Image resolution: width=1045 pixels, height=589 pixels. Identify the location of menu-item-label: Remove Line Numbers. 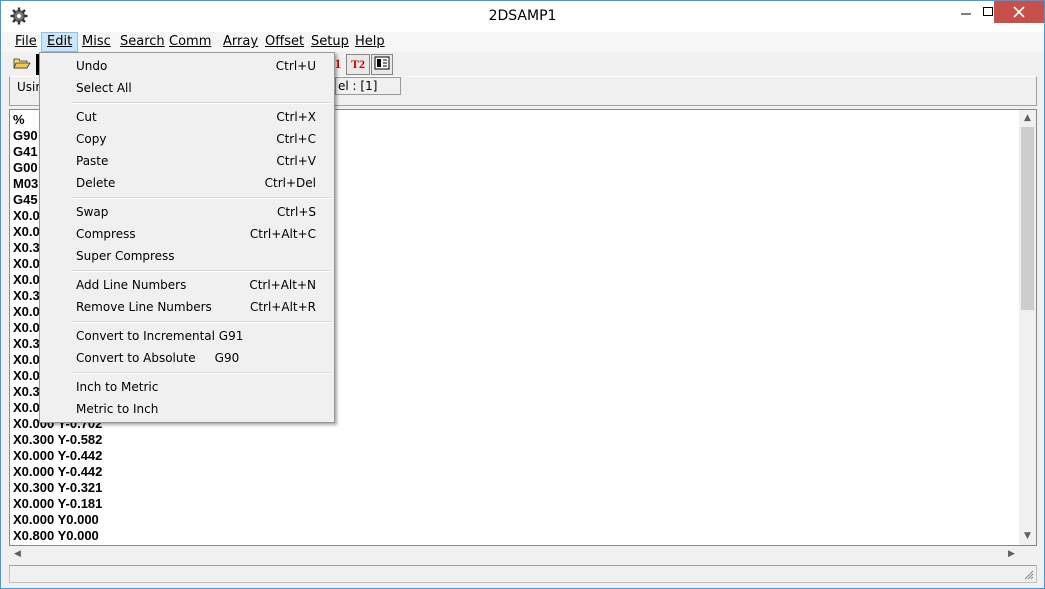
(144, 307).